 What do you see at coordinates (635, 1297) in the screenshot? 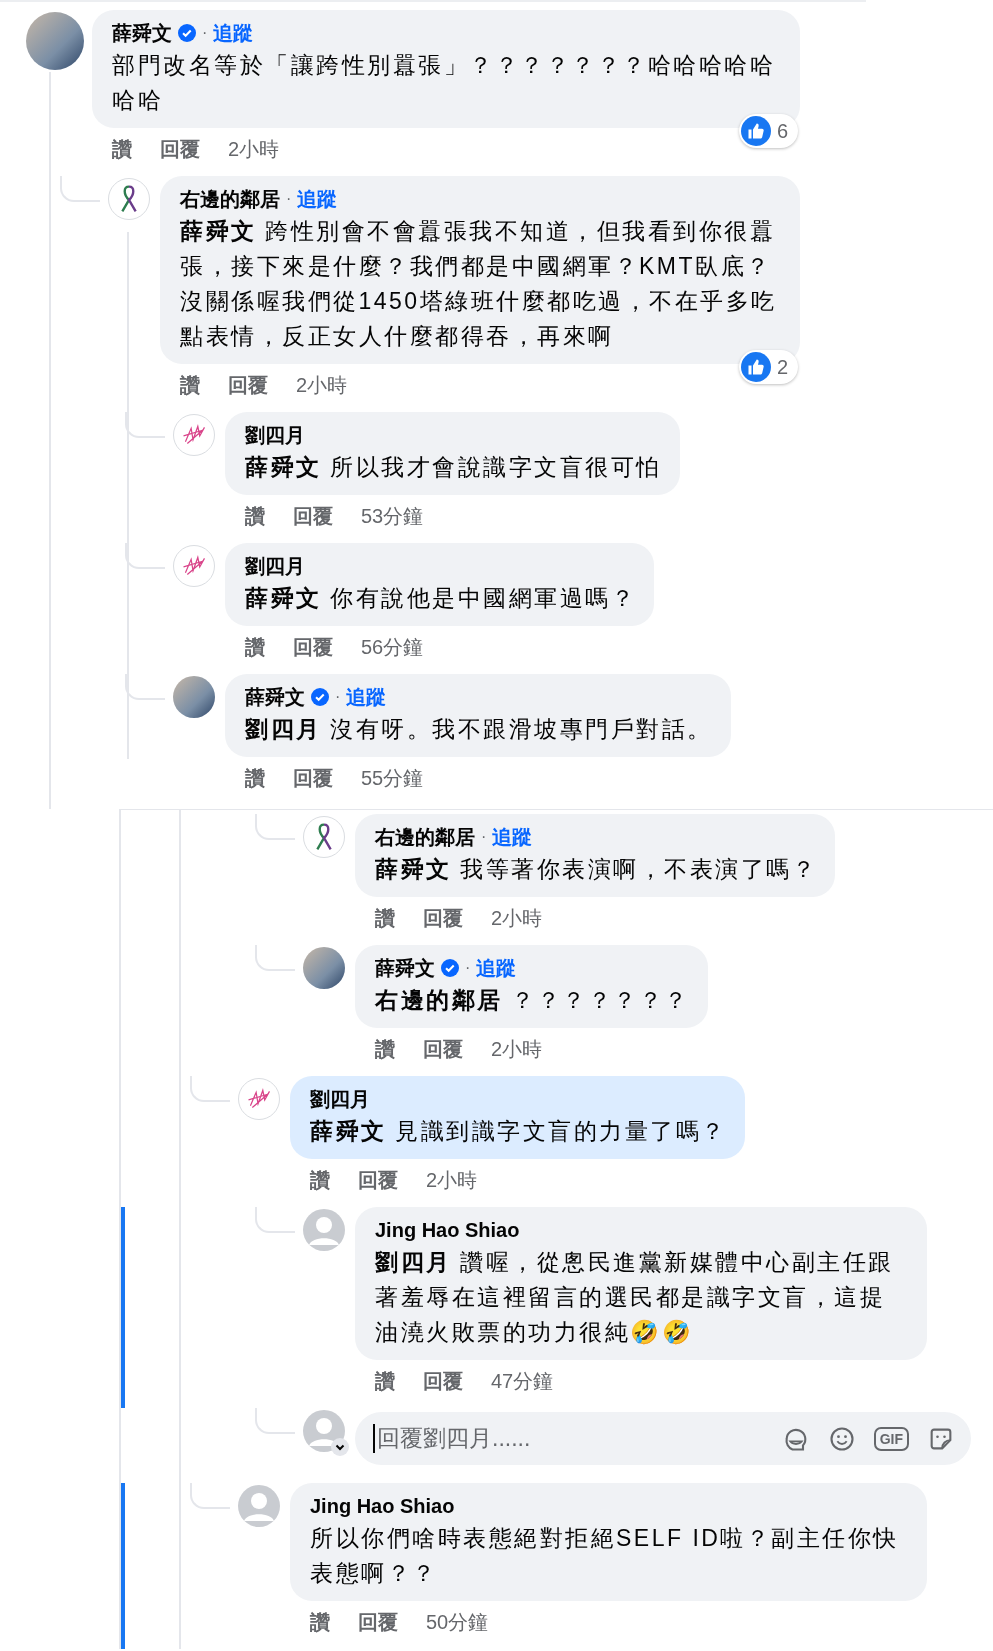
I see `comment-text: 劉四月 讚喔，從悤民進黨新媒體中心副主任跟著羞辱在這裡留言的選民都是識字文盲，這提油澆火敗票的功力很純🤣🤣` at bounding box center [635, 1297].